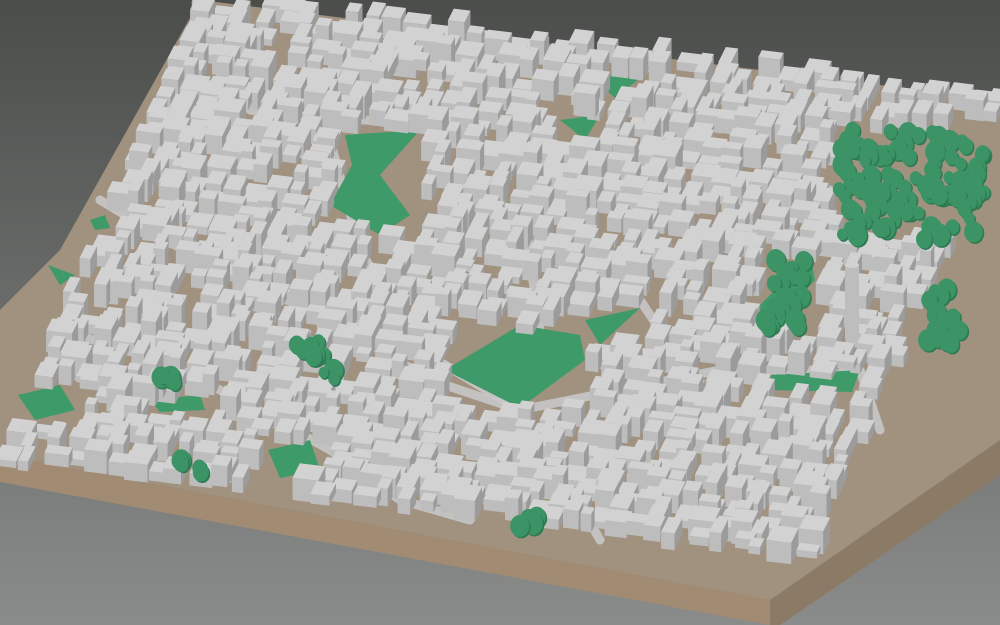  I want to click on tower, so click(852, 300).